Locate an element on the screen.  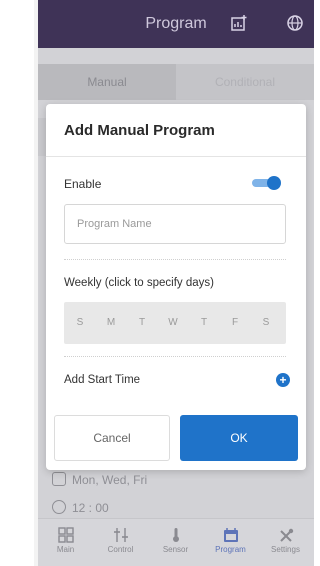
program-time-row: 12 : 00 is located at coordinates (80, 507).